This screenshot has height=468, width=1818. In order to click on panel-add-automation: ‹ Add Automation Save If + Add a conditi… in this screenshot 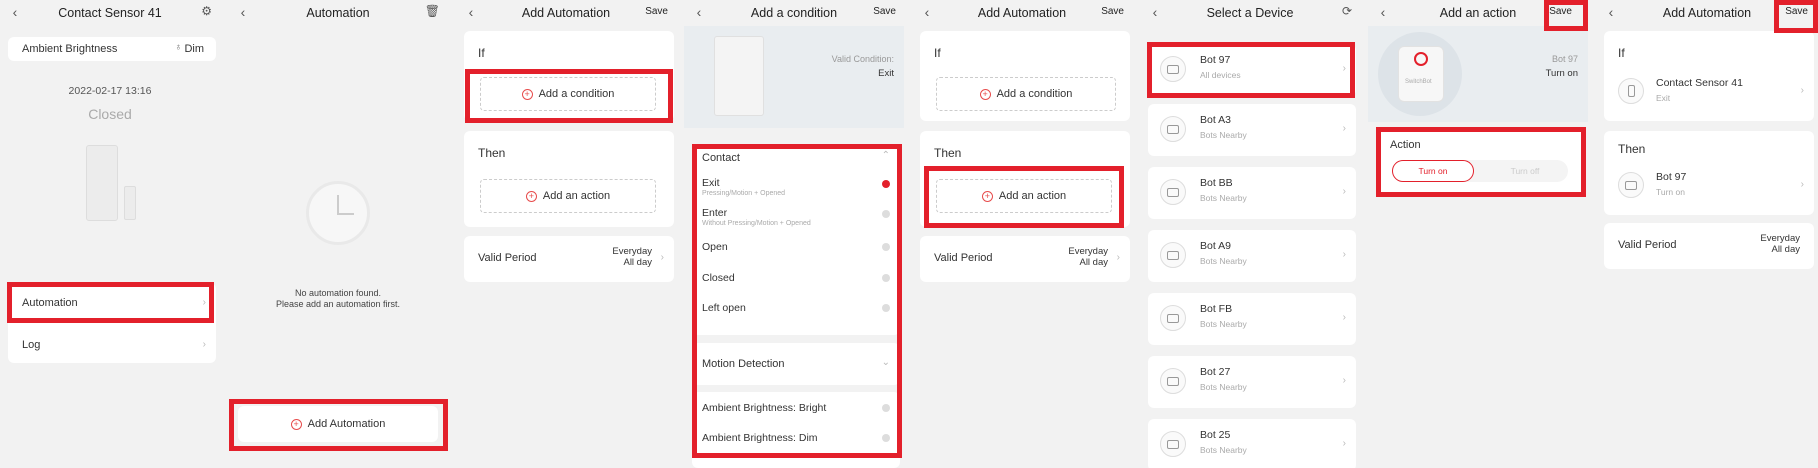, I will do `click(566, 234)`.